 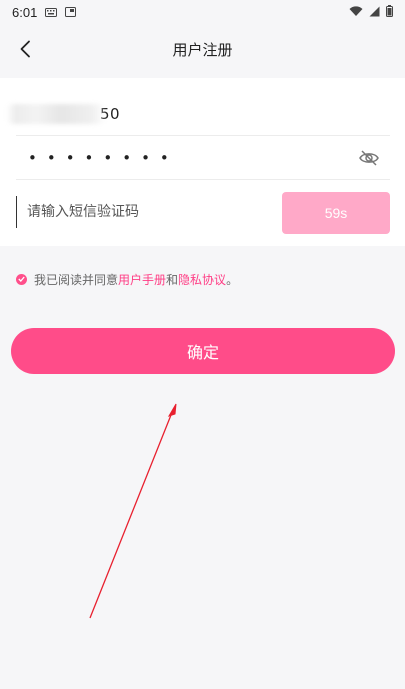 What do you see at coordinates (103, 157) in the screenshot?
I see `password-value: ••••••••` at bounding box center [103, 157].